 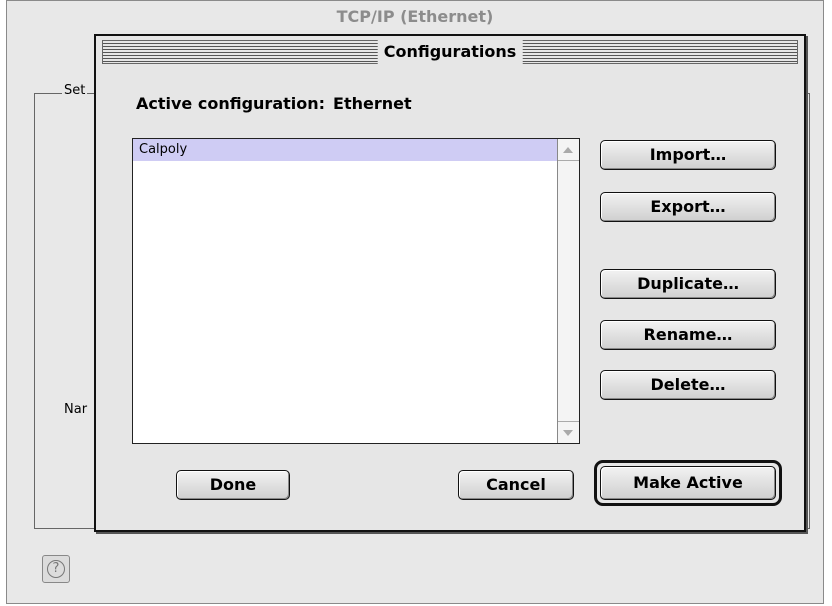 I want to click on dialog-title-bar: Configurations, so click(x=450, y=52).